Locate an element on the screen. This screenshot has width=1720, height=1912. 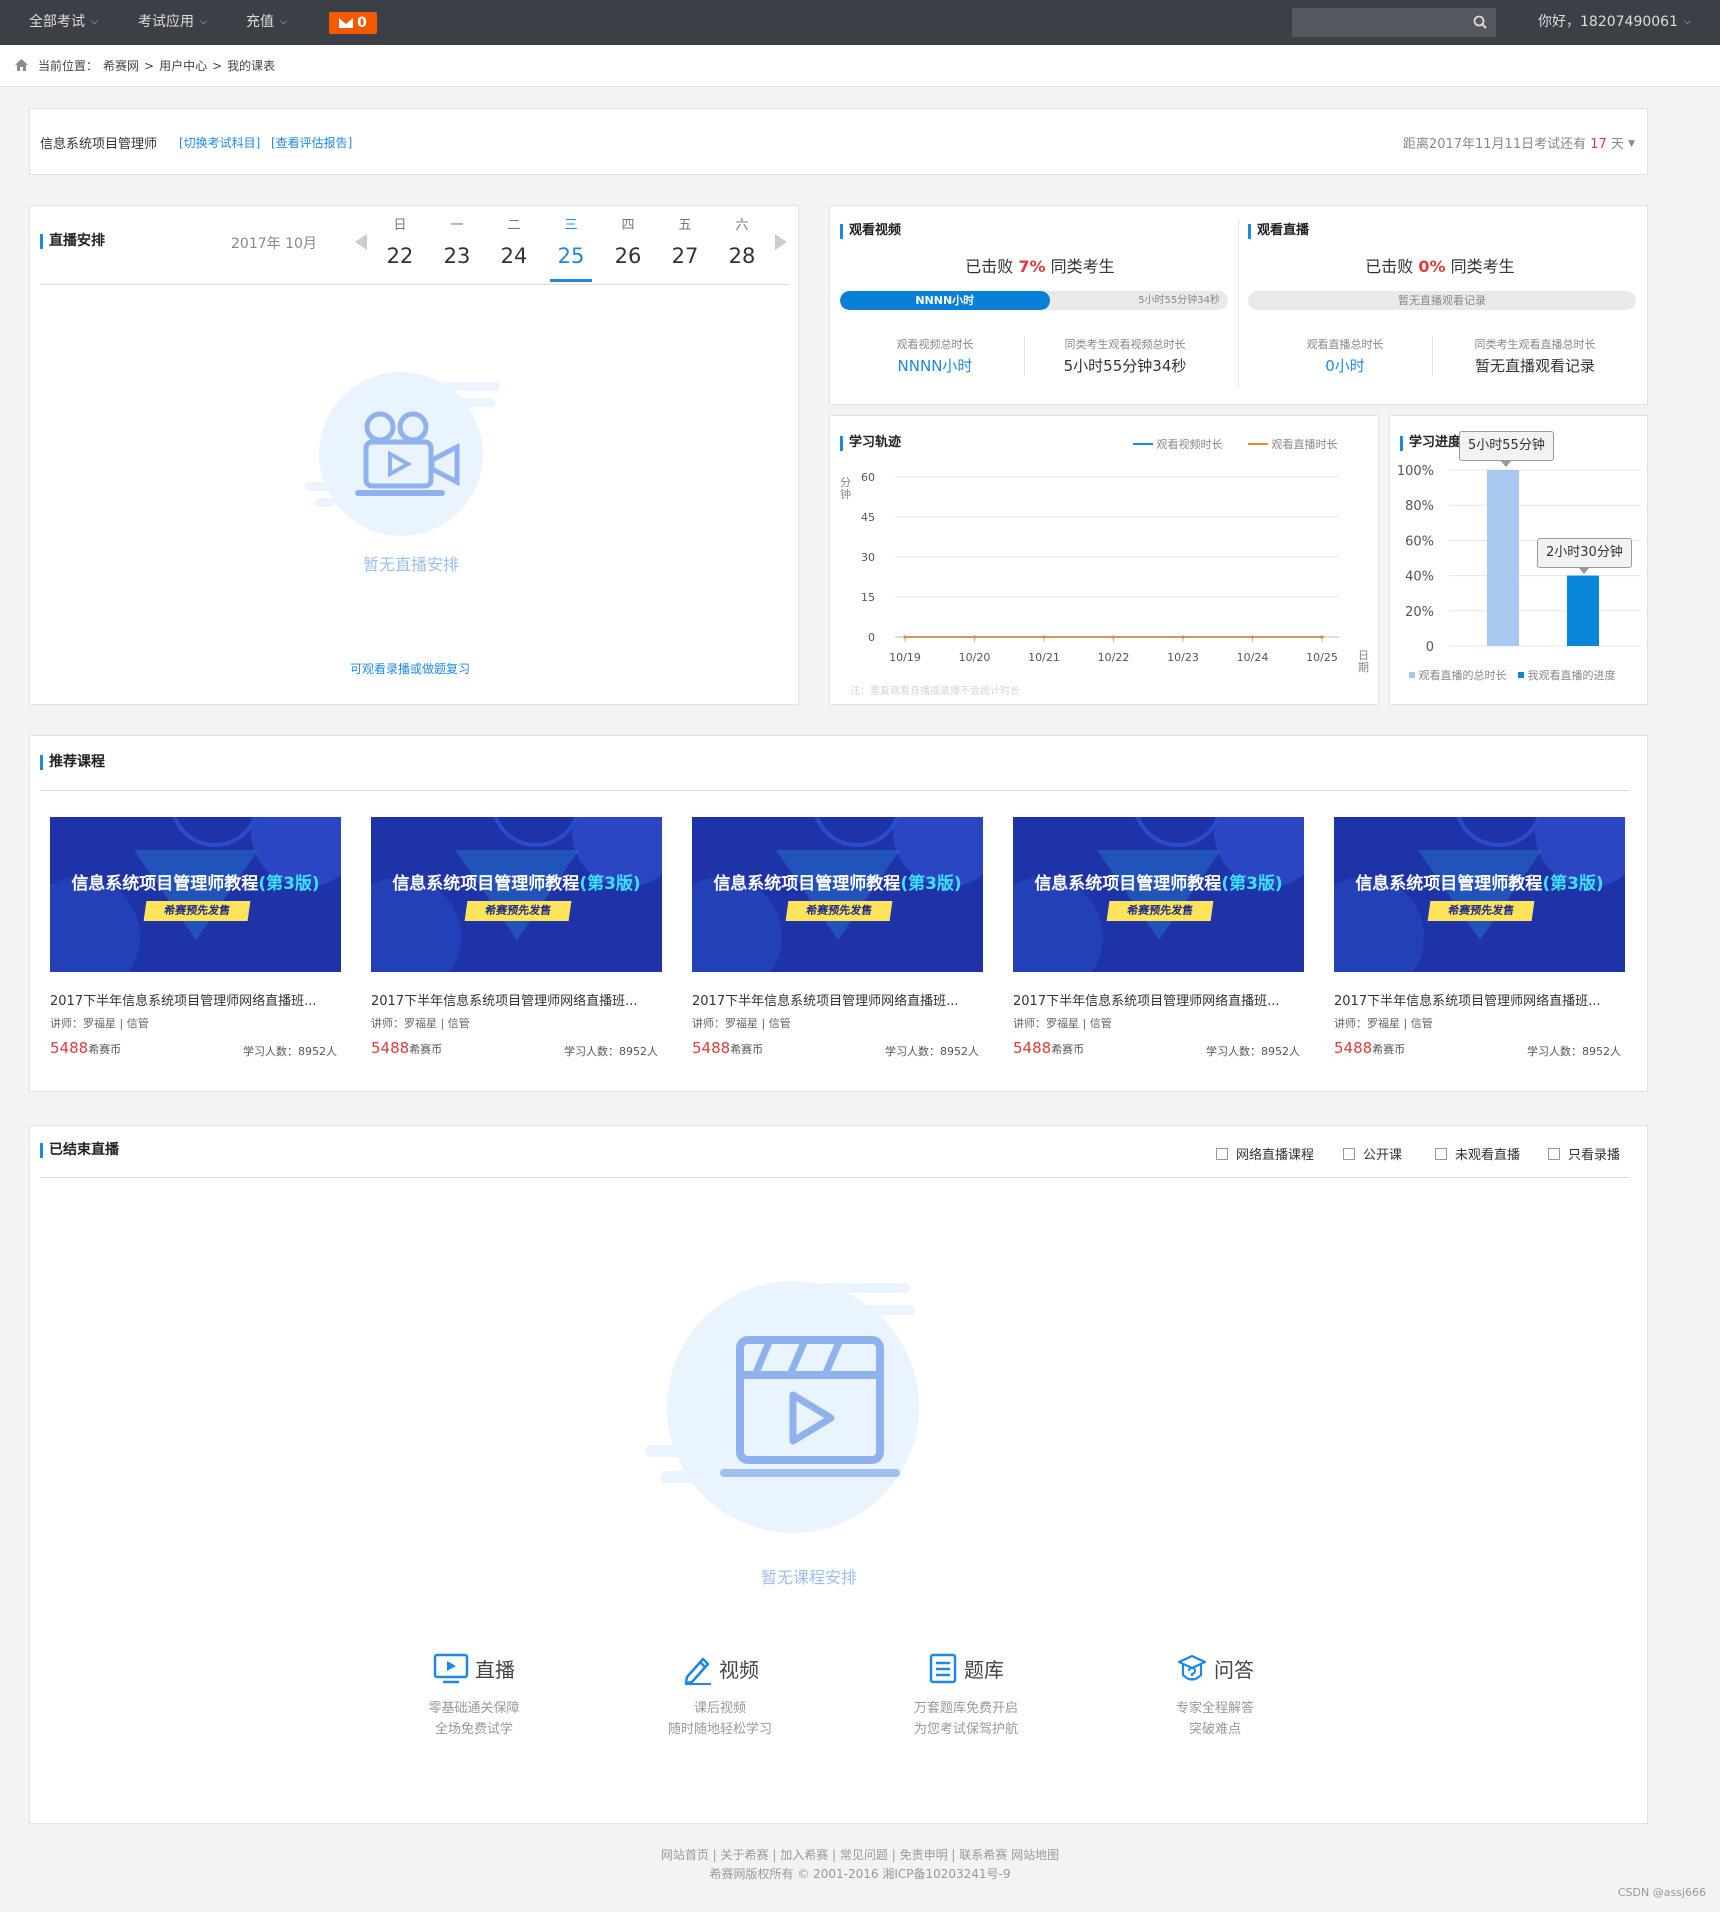
filter-unwatched: 未观看直播 is located at coordinates (1477, 1153).